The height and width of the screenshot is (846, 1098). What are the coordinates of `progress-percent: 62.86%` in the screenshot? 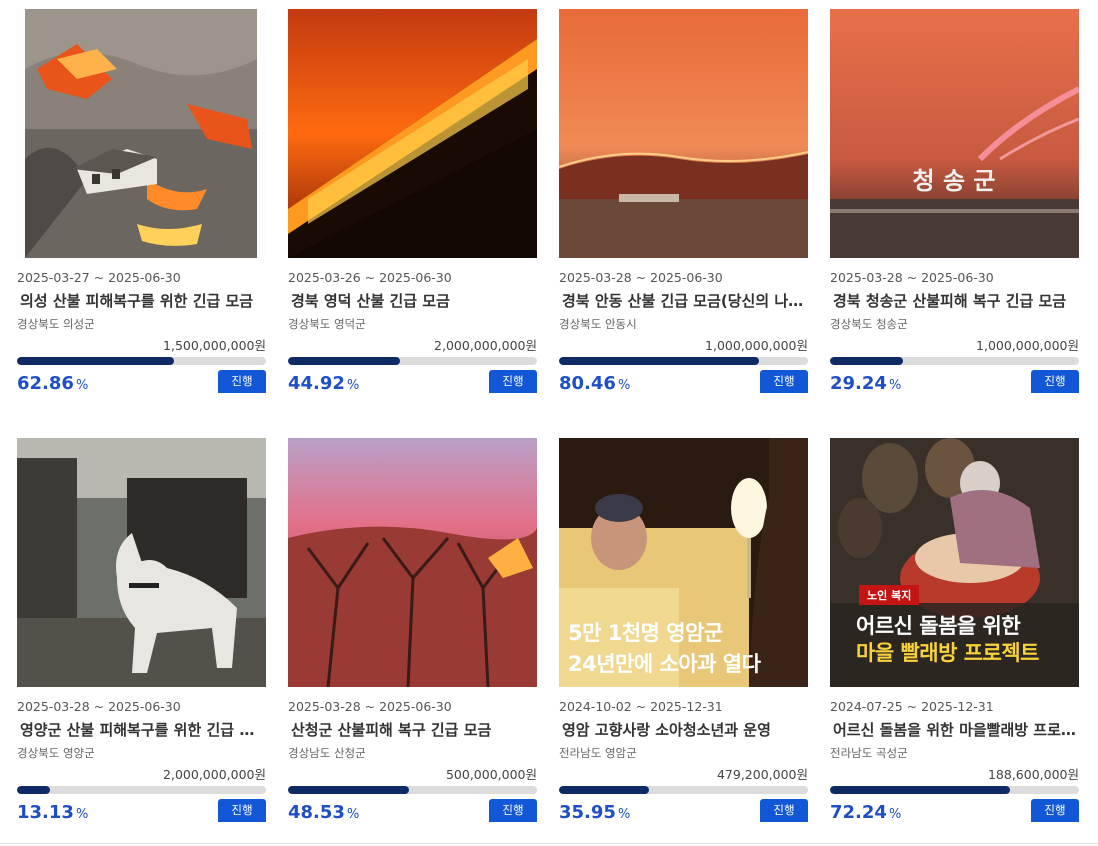 It's located at (53, 383).